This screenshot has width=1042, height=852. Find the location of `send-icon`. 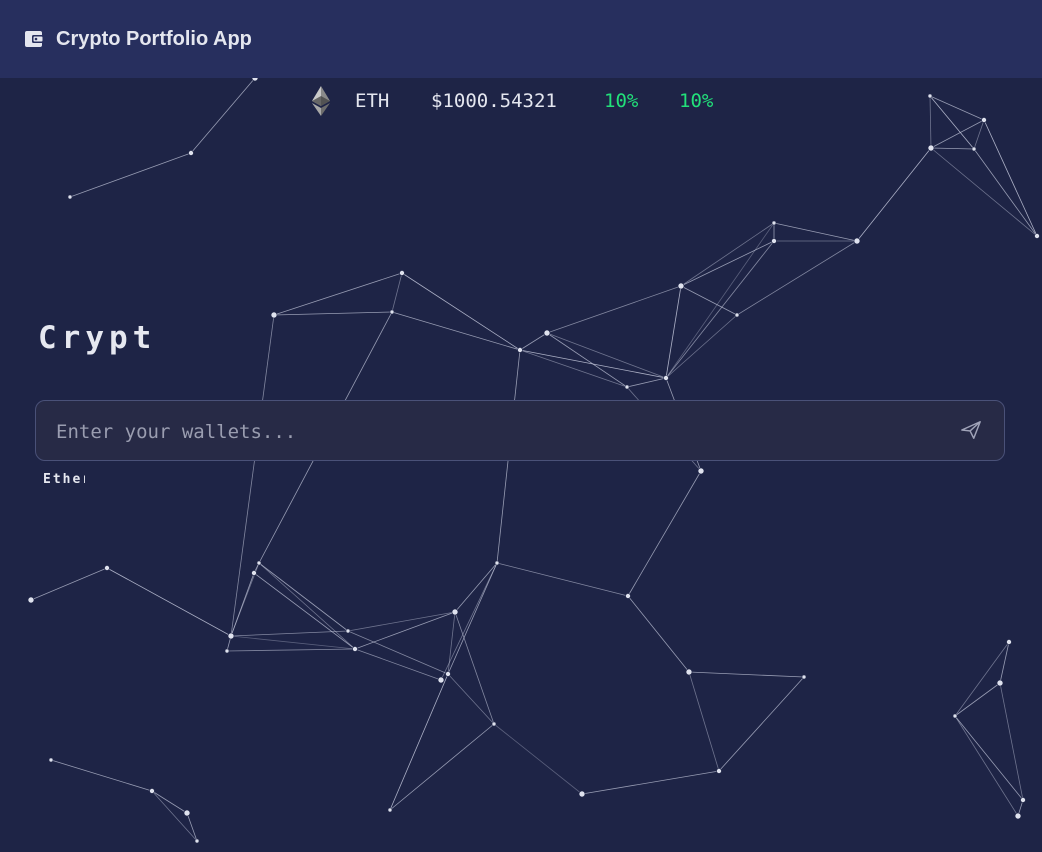

send-icon is located at coordinates (971, 430).